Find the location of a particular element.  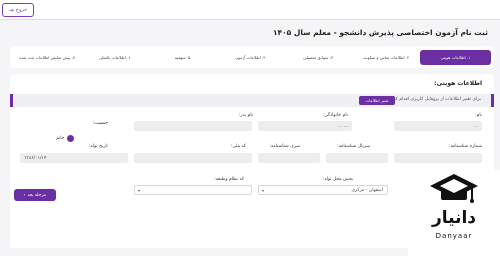

name-label: نام: is located at coordinates (478, 115).